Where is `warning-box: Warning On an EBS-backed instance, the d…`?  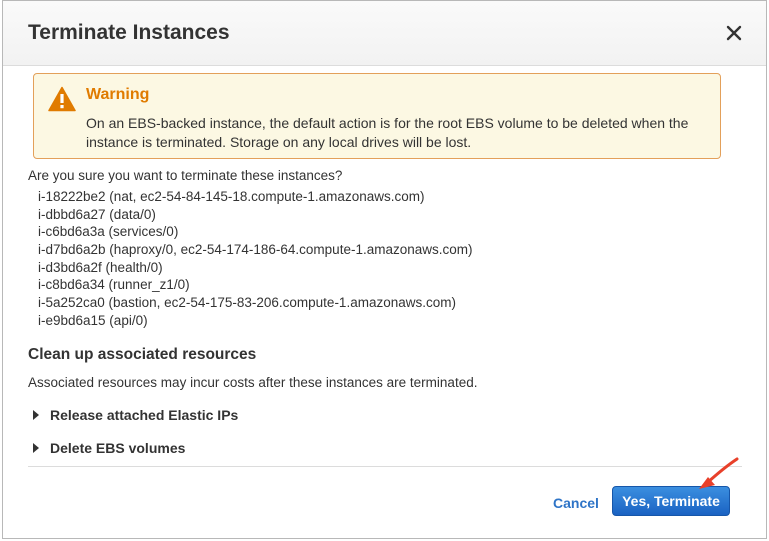 warning-box: Warning On an EBS-backed instance, the d… is located at coordinates (377, 116).